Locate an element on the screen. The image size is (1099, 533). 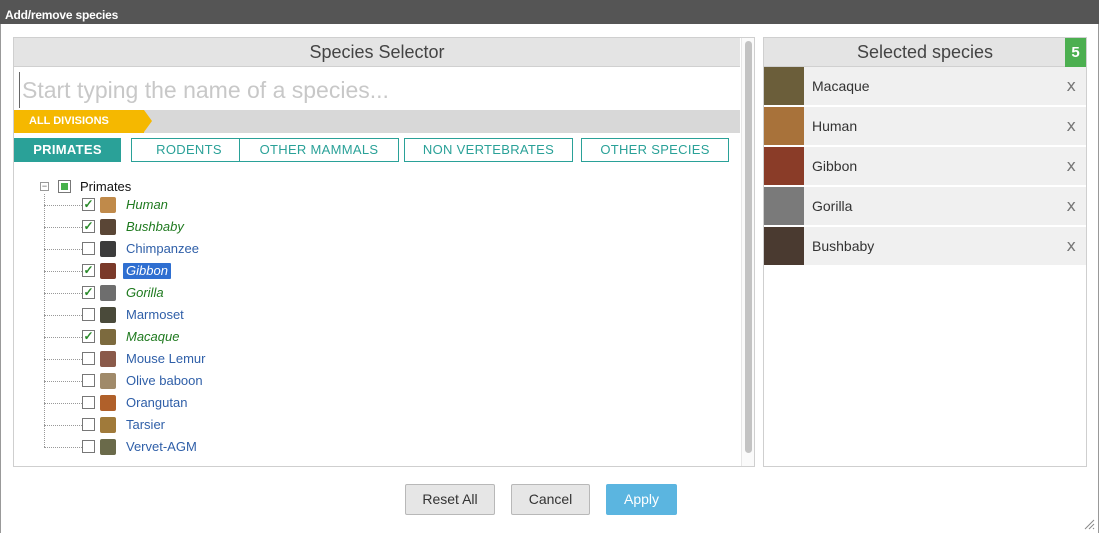
tree-item: Marmoset is located at coordinates (244, 315).